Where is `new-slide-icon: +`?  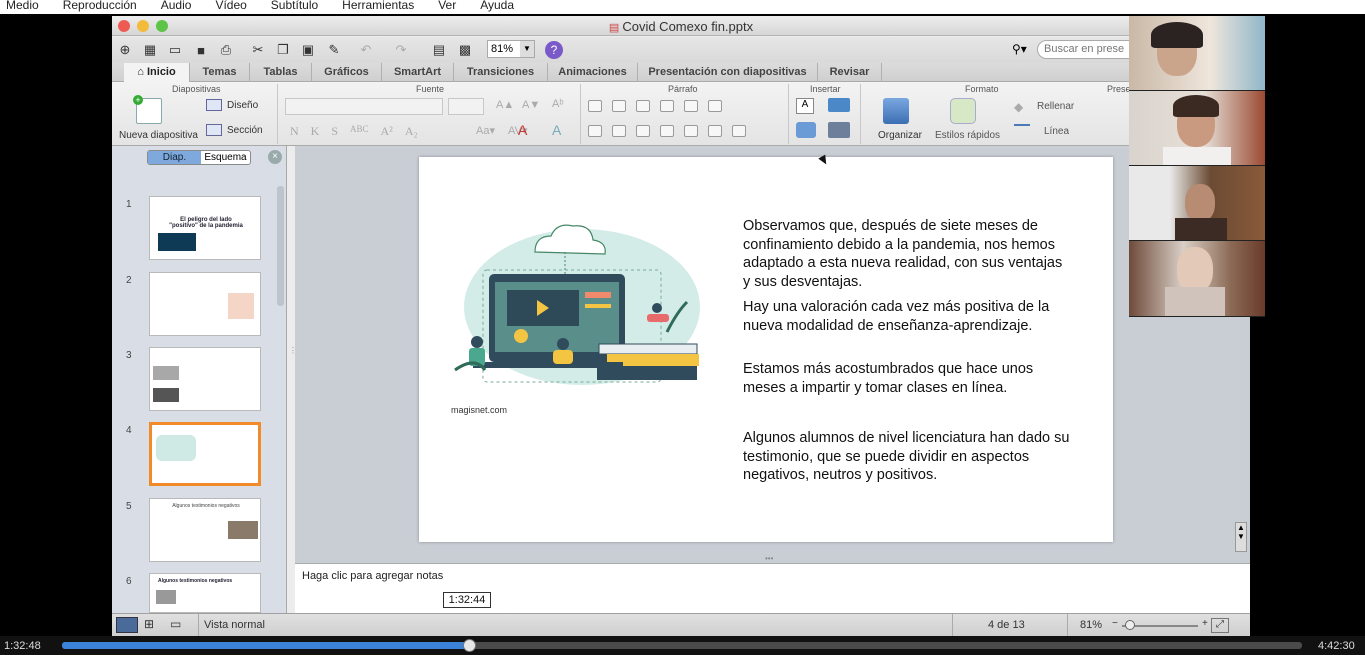
new-slide-icon: + is located at coordinates (147, 109).